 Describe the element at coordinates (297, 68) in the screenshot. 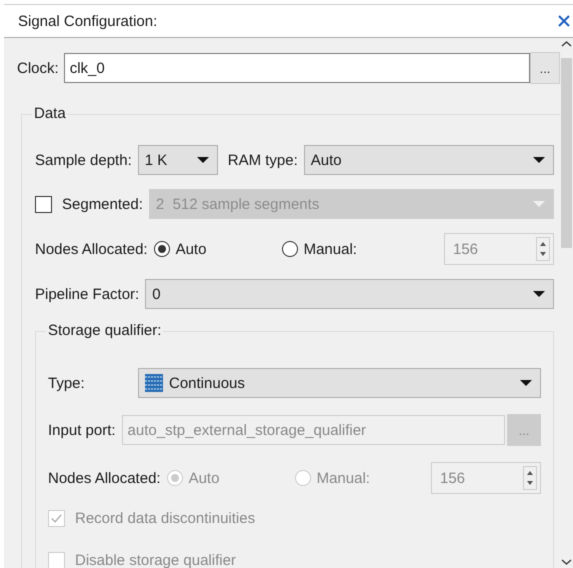

I see `clock-field: clk_0` at that location.